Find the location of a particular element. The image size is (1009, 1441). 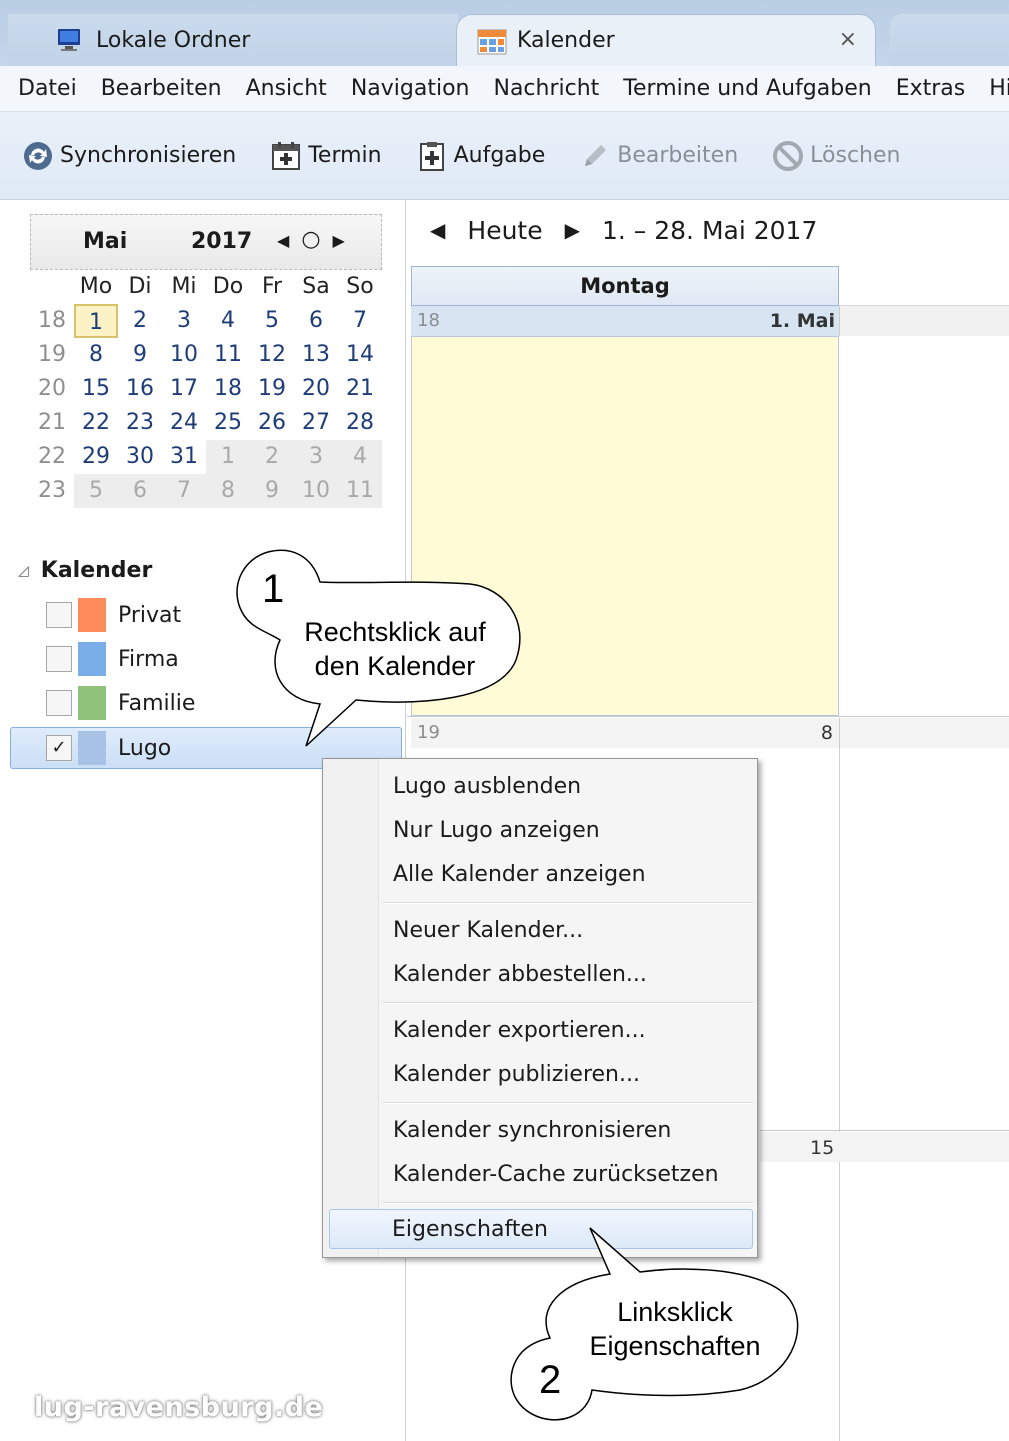

callout-2-line-1: Linksklick is located at coordinates (675, 1312).